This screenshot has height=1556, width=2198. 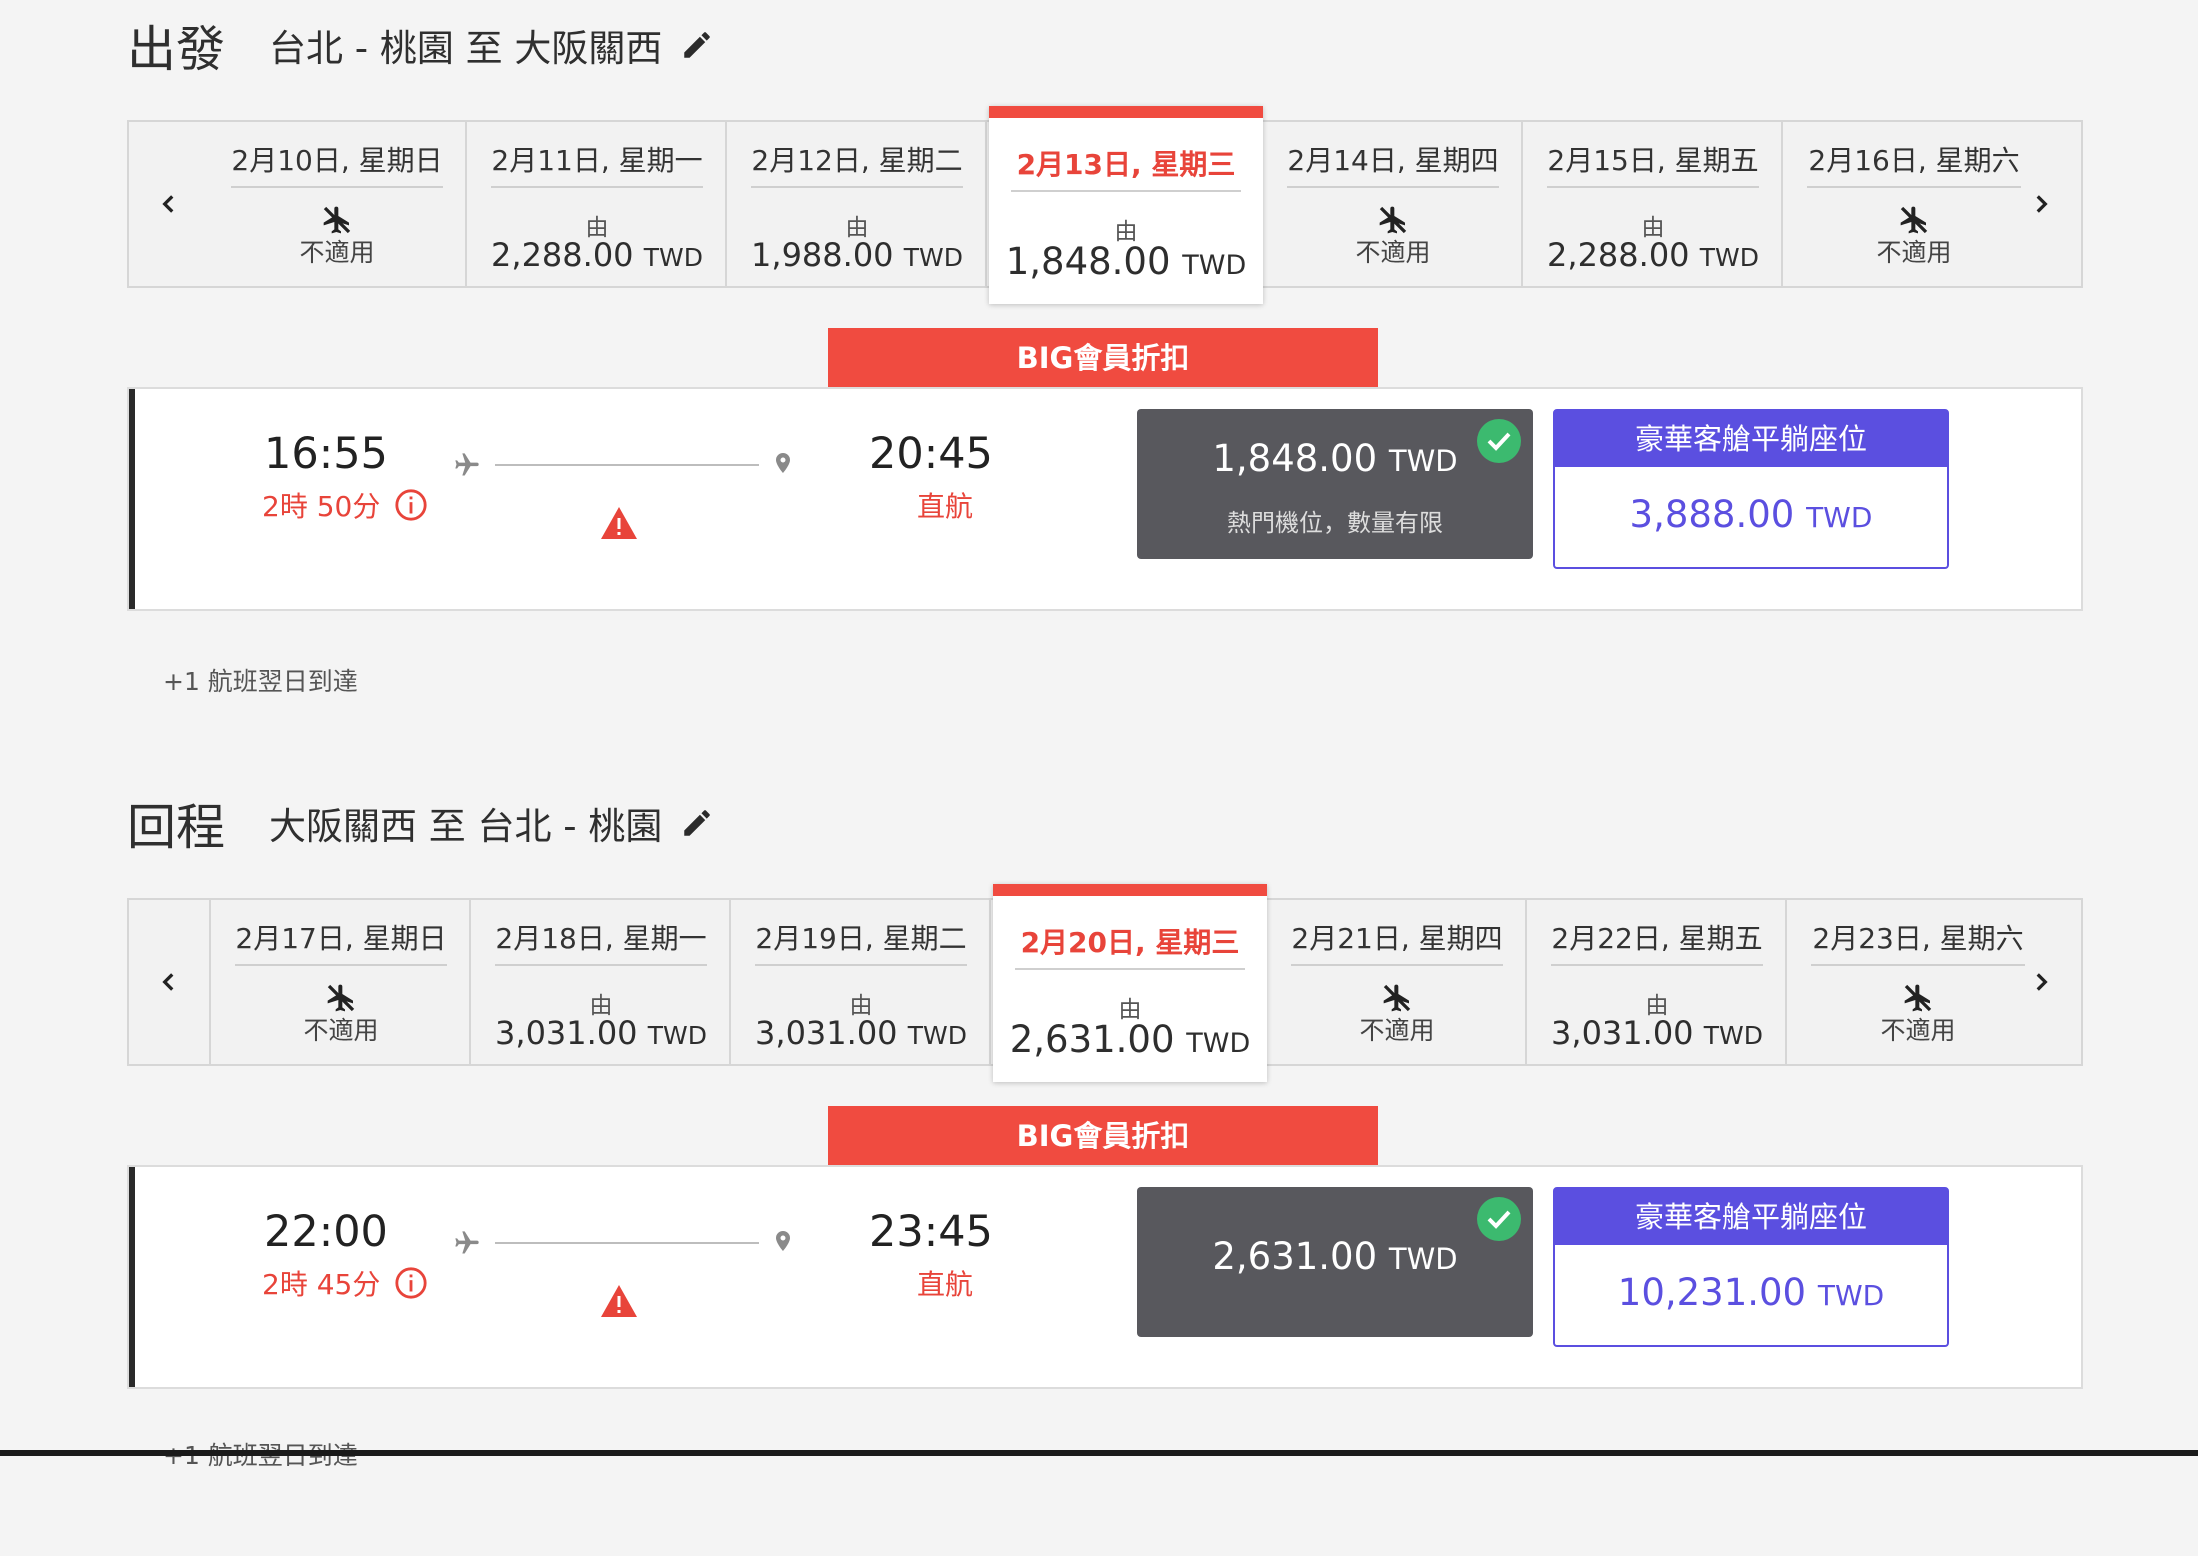 What do you see at coordinates (176, 827) in the screenshot?
I see `section-label: 回程` at bounding box center [176, 827].